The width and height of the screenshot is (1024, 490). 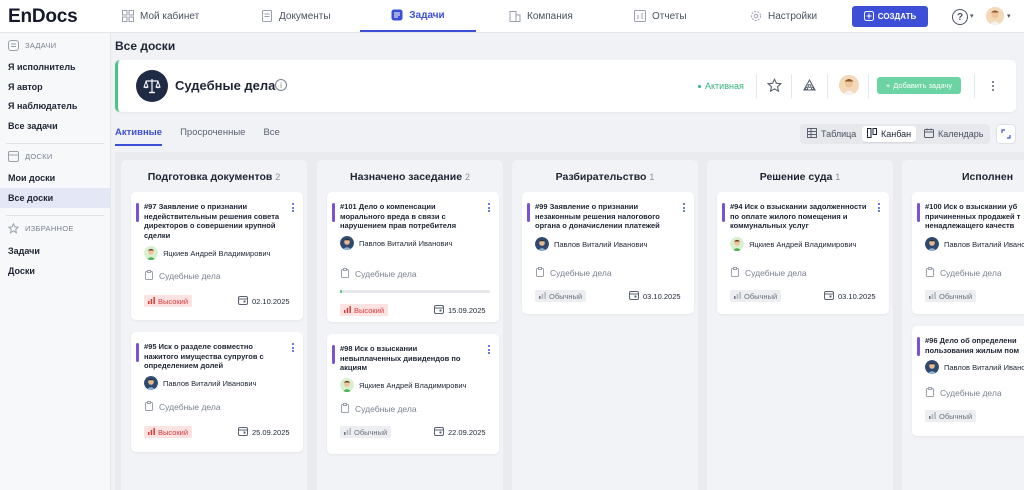 What do you see at coordinates (774, 85) in the screenshot?
I see `star-icon` at bounding box center [774, 85].